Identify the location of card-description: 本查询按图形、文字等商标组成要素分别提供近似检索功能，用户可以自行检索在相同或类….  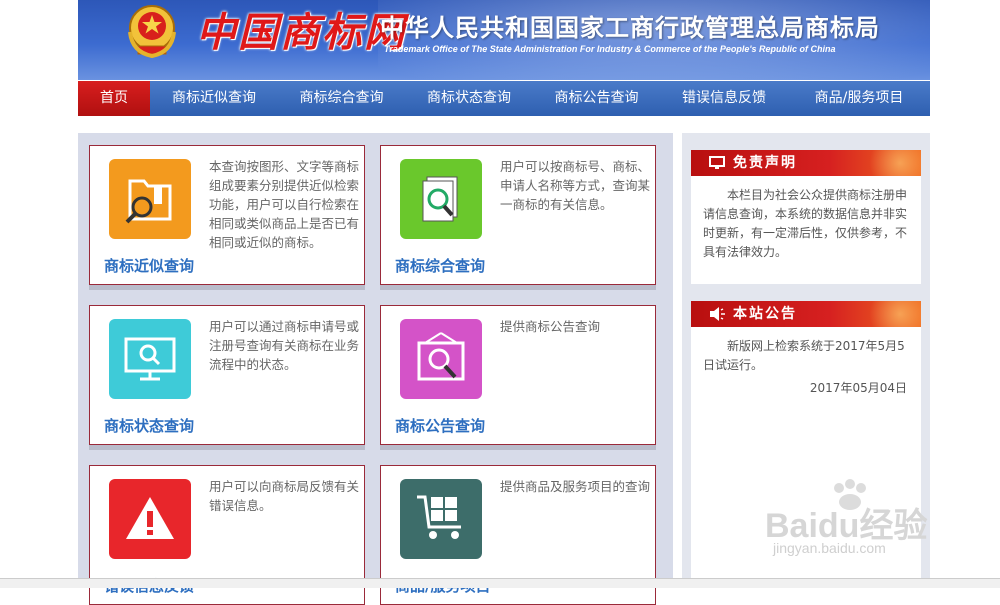
(284, 204).